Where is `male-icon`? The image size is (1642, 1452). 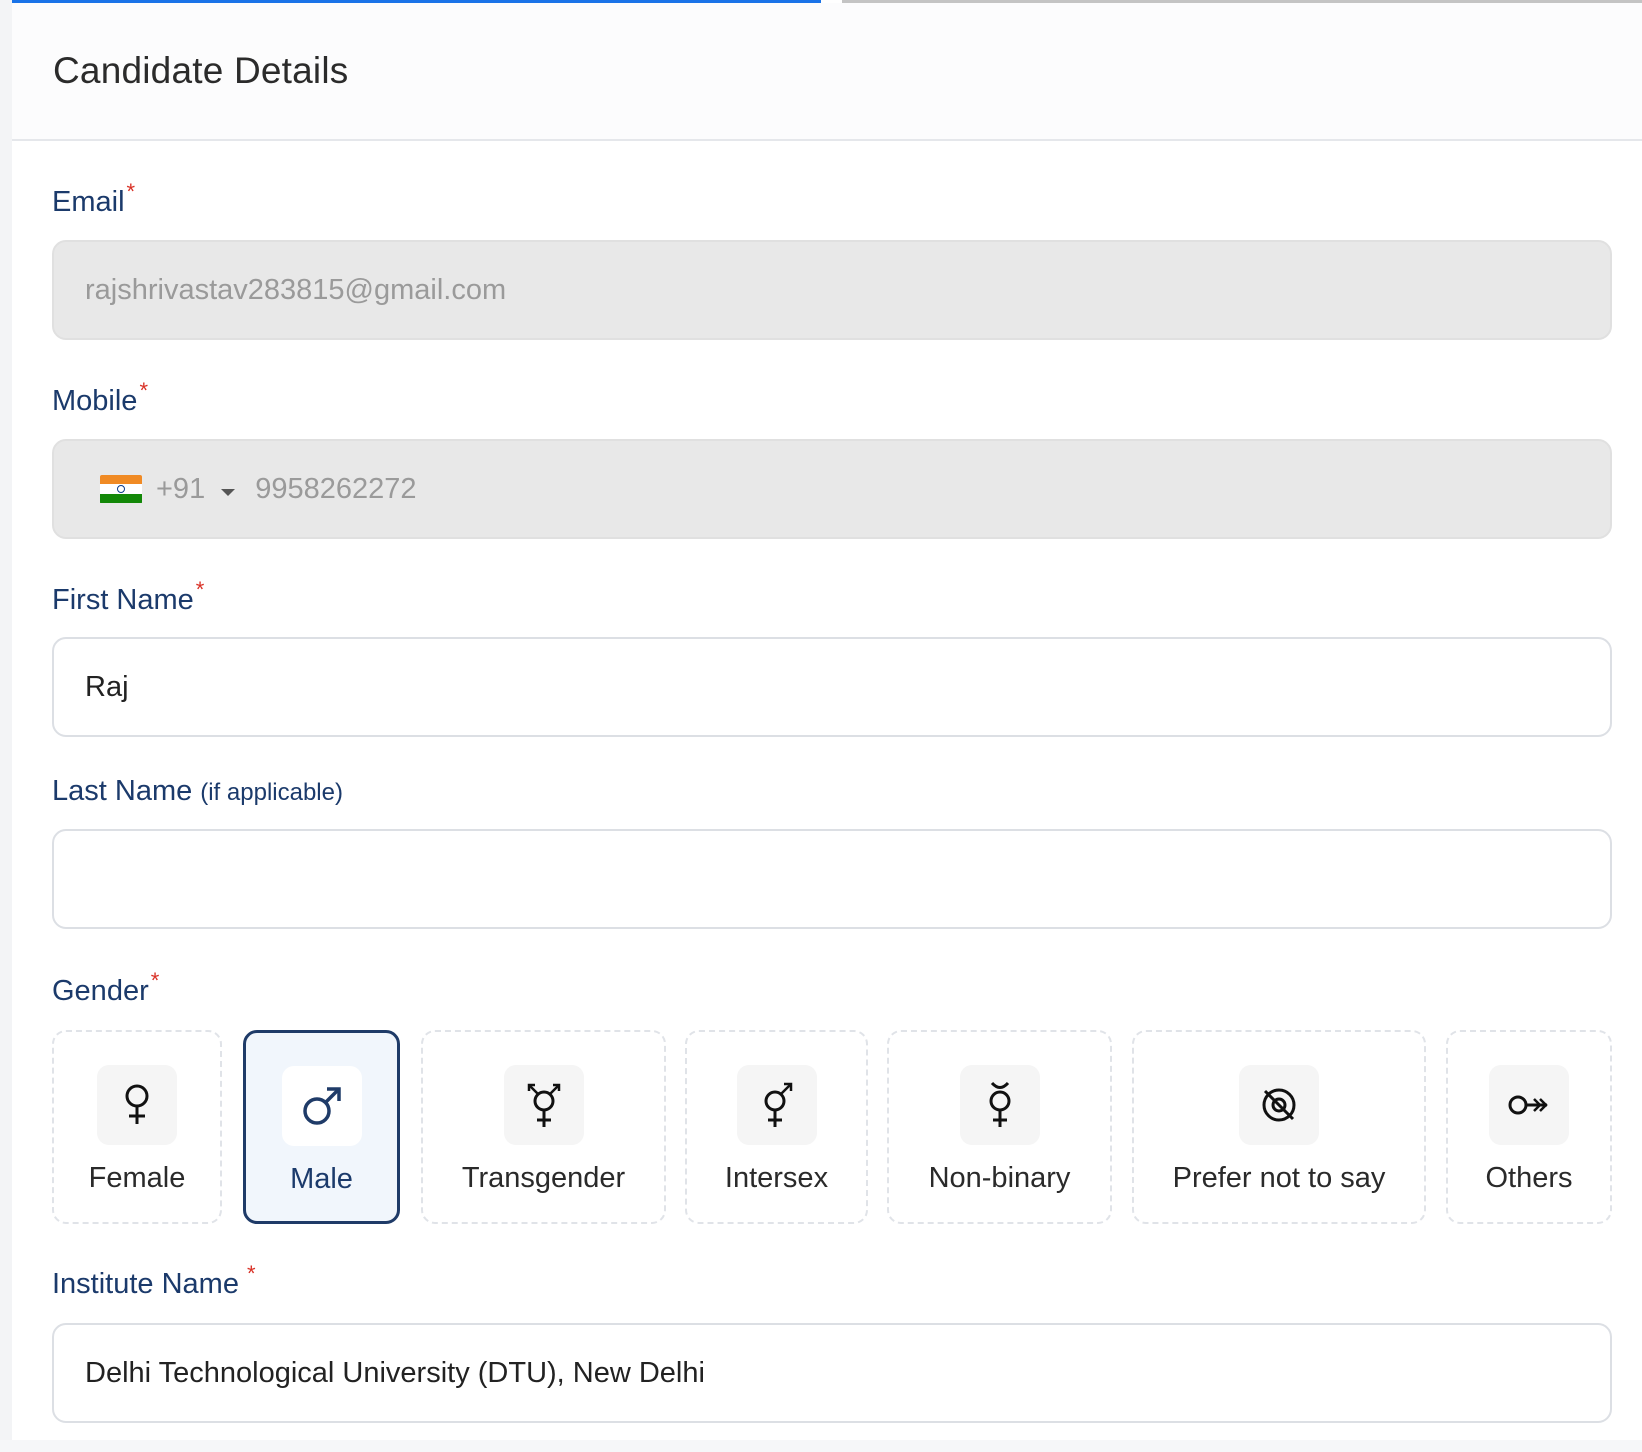 male-icon is located at coordinates (321, 1106).